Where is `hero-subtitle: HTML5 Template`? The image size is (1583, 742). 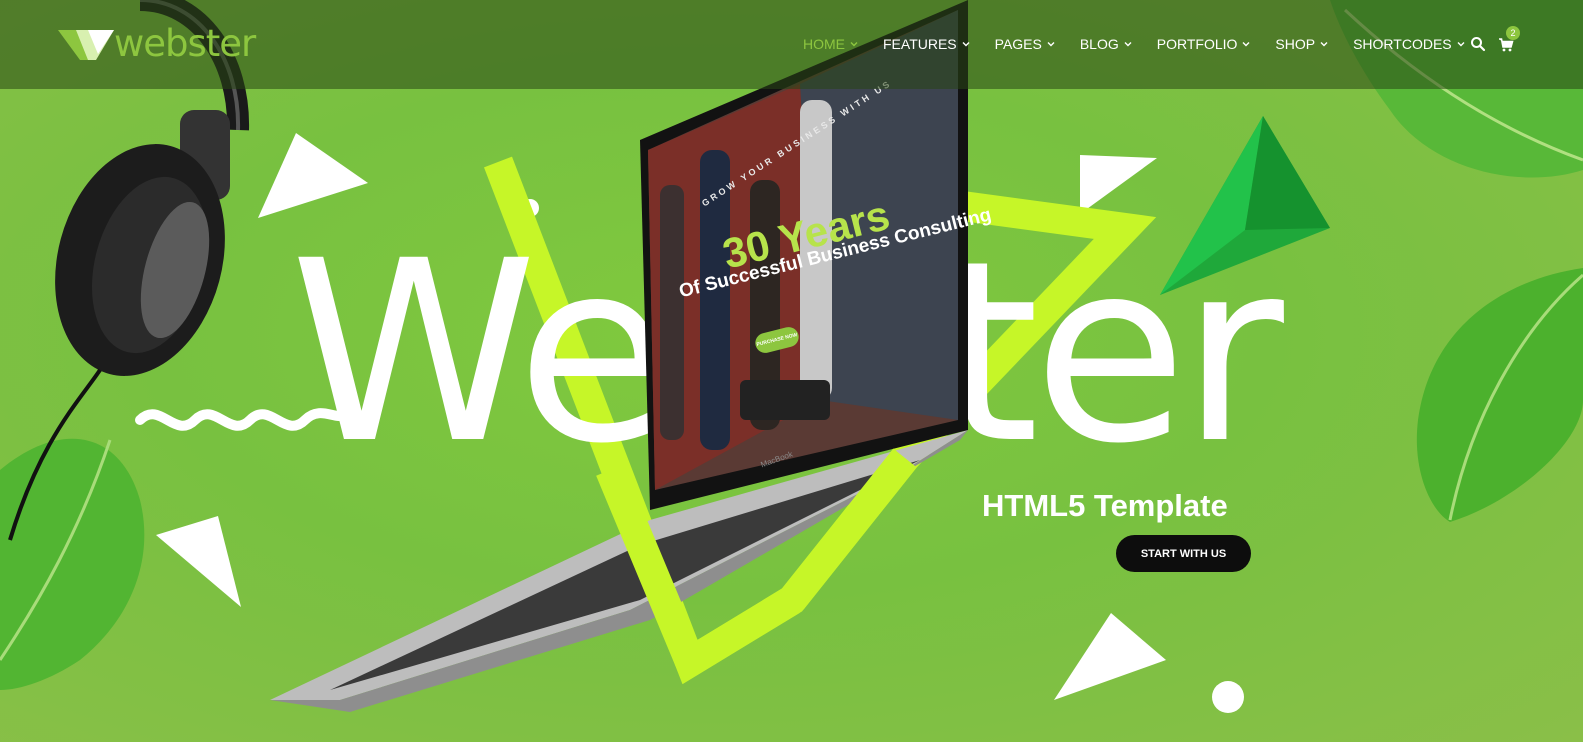
hero-subtitle: HTML5 Template is located at coordinates (1105, 505).